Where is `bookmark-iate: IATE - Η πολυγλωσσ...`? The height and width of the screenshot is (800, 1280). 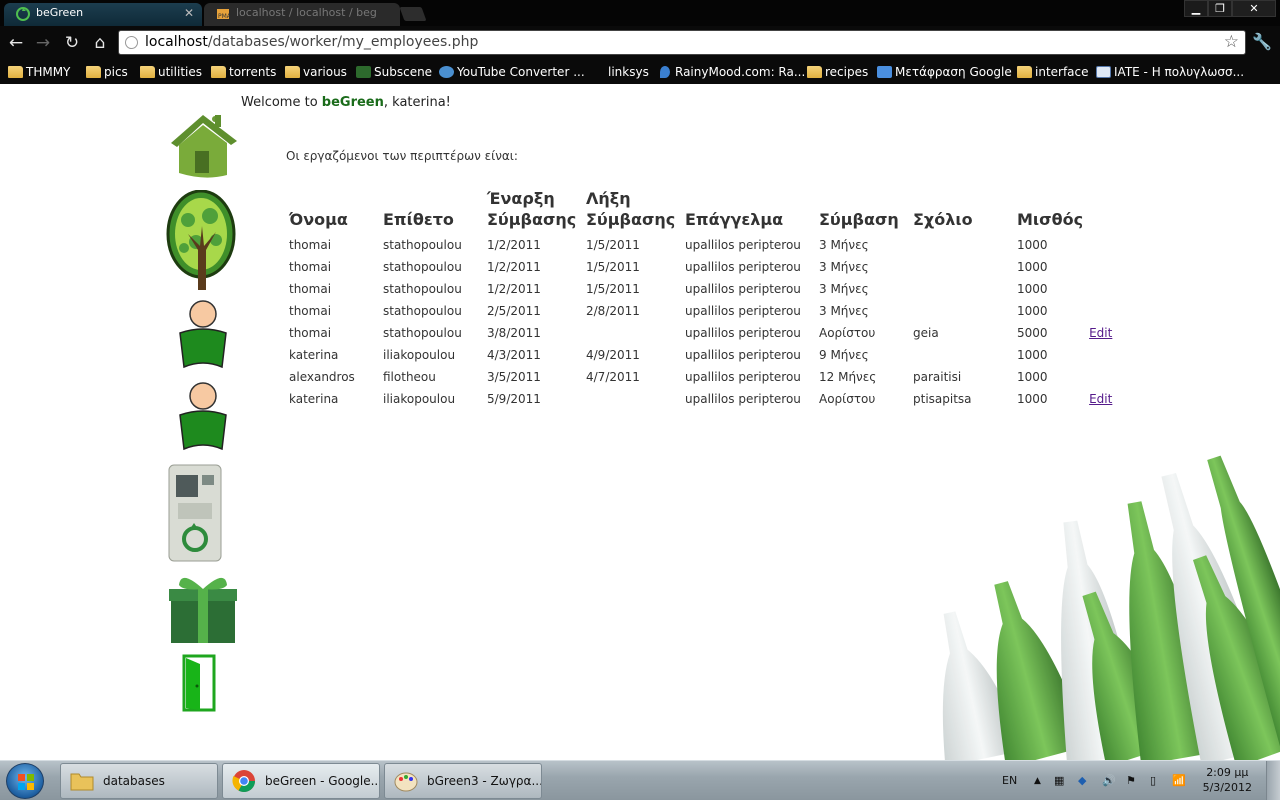
bookmark-iate: IATE - Η πολυγλωσσ... is located at coordinates (1169, 72).